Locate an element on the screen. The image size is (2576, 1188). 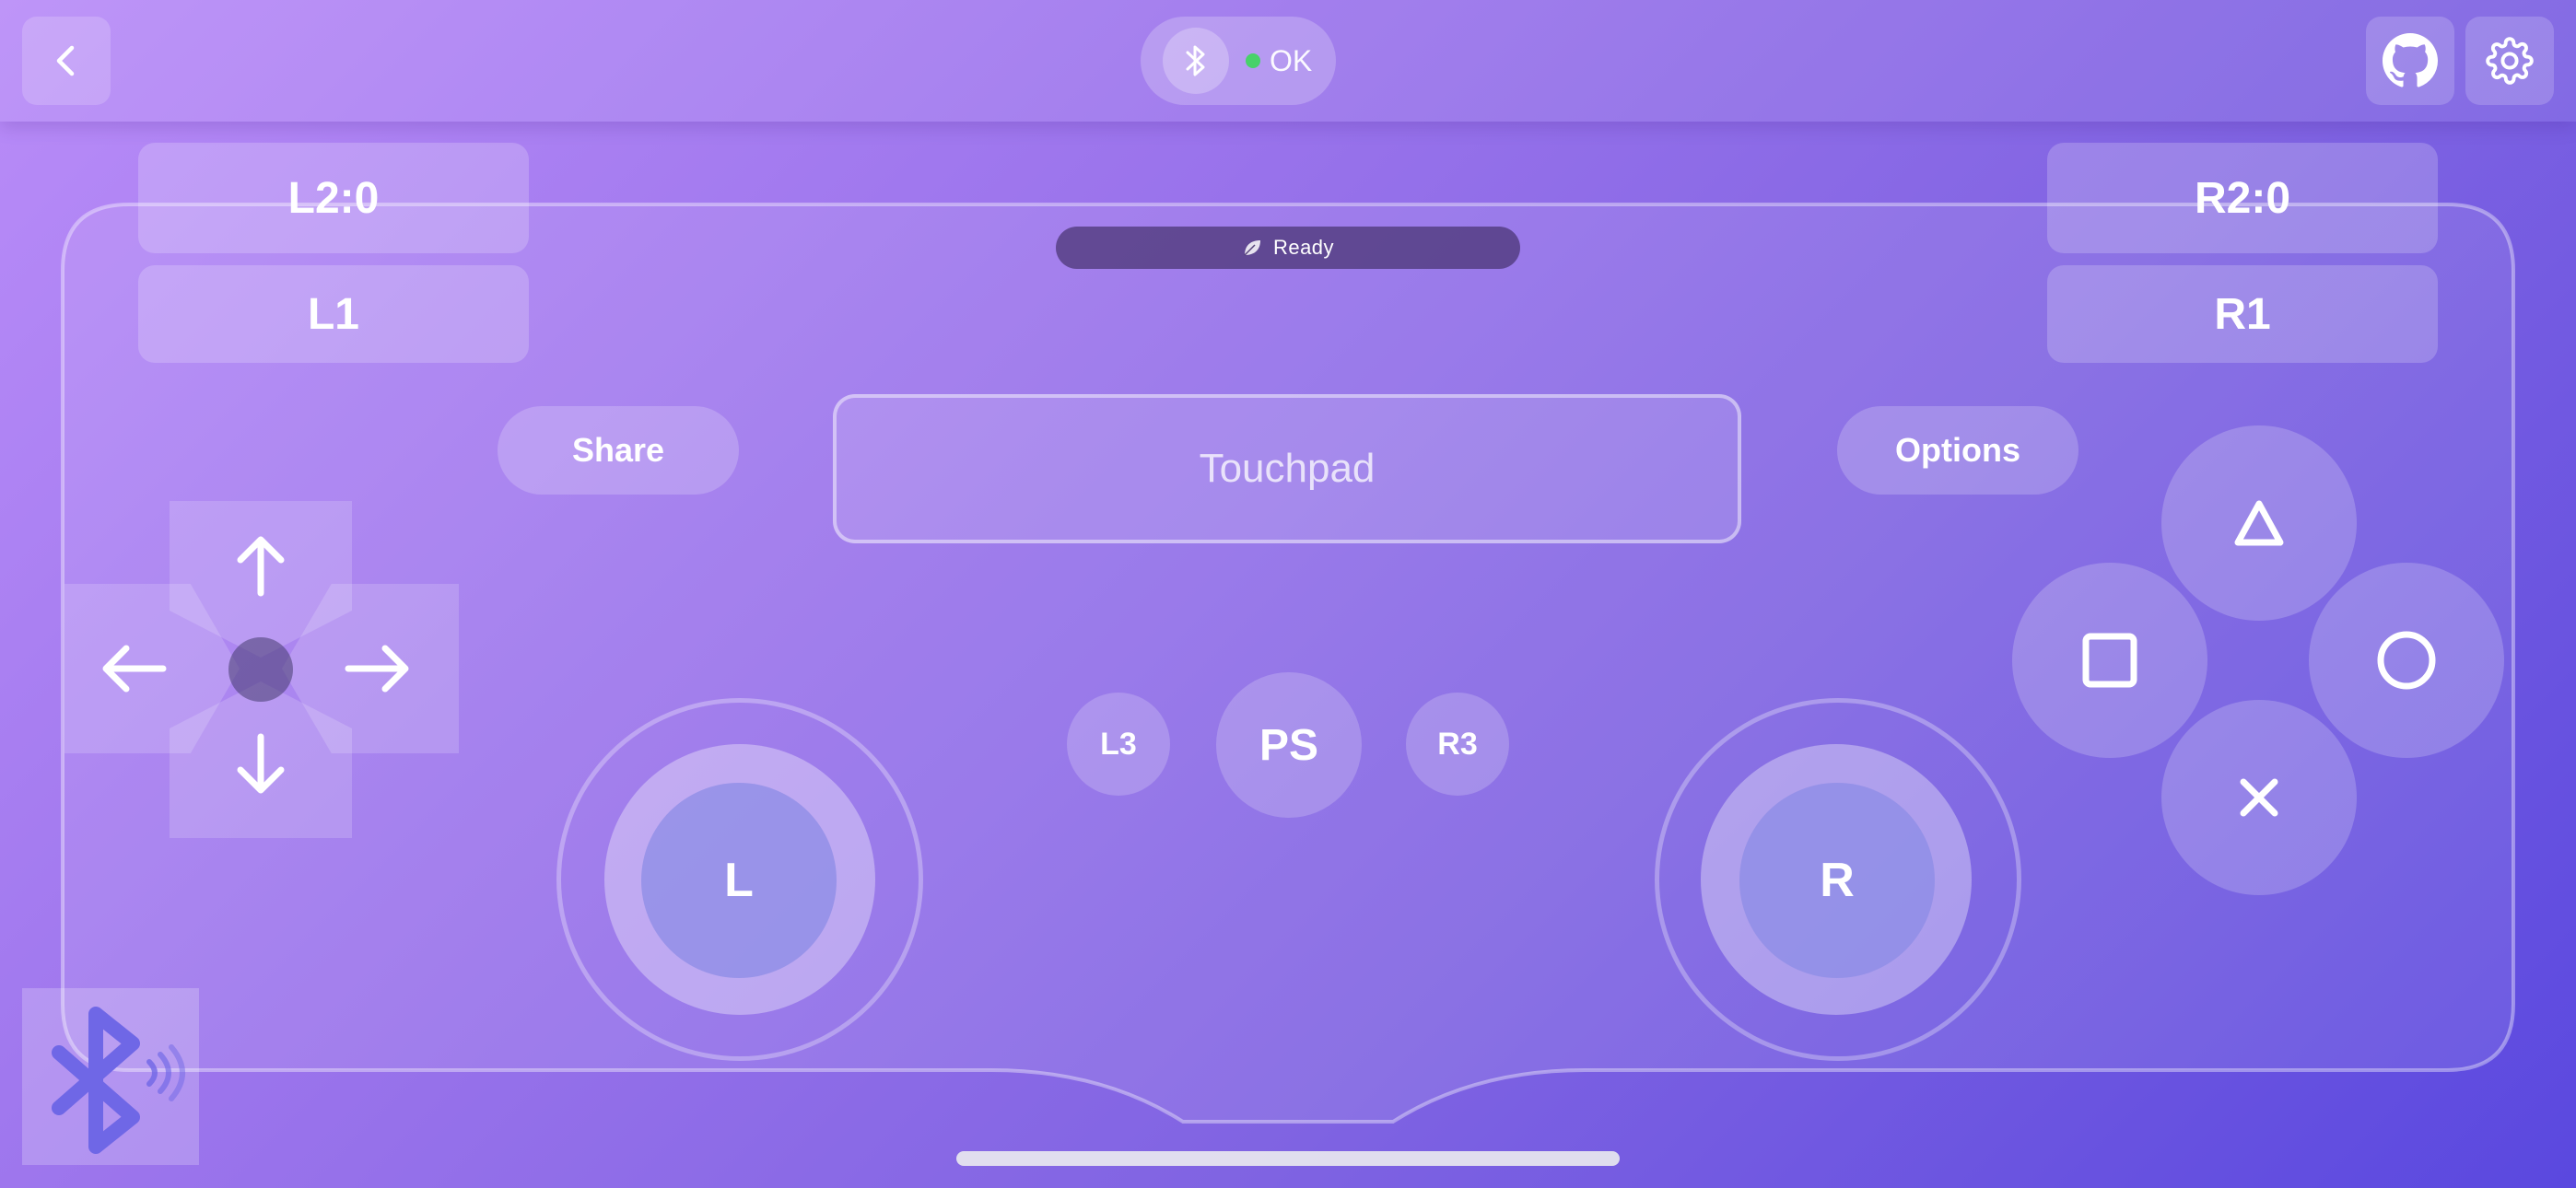
cross-icon is located at coordinates (2259, 797).